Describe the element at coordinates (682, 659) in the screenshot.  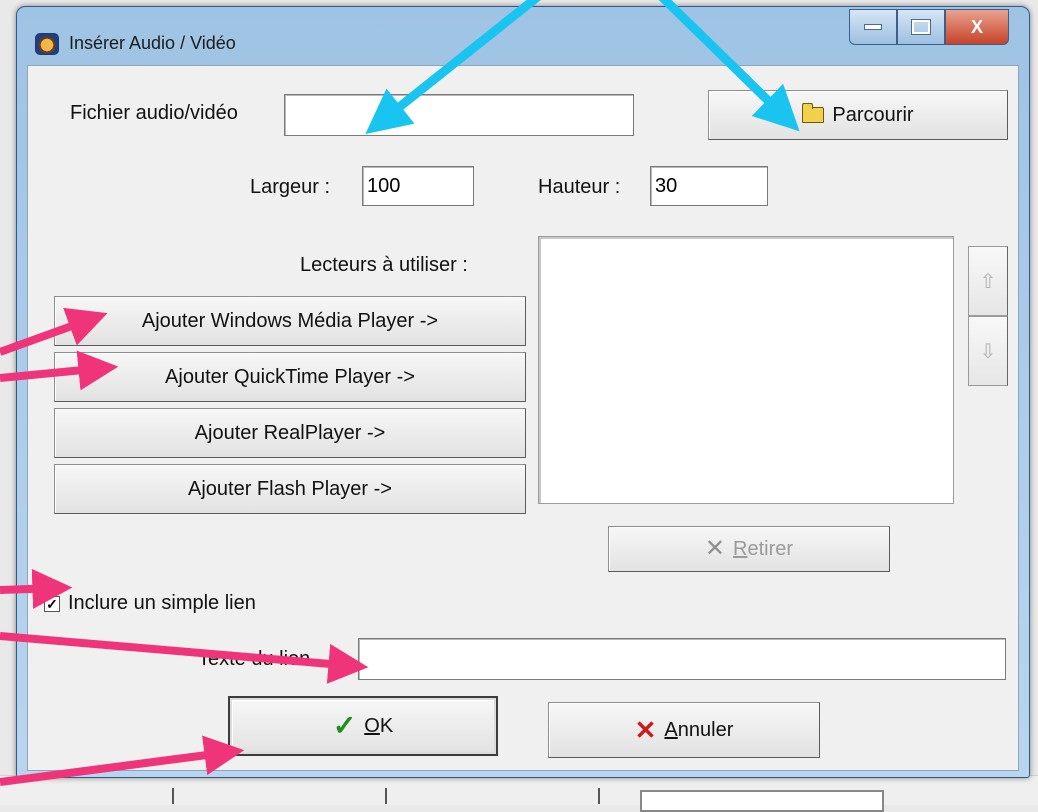
I see `link-text-input` at that location.